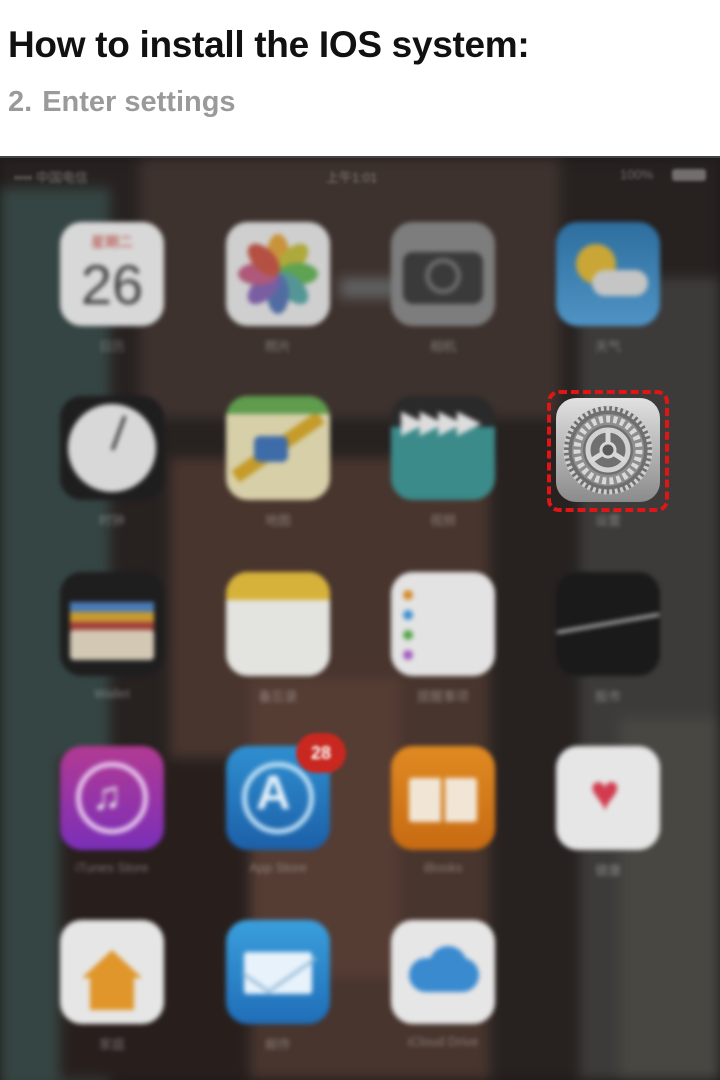 The width and height of the screenshot is (720, 1080). I want to click on stocks-app-icon, so click(608, 624).